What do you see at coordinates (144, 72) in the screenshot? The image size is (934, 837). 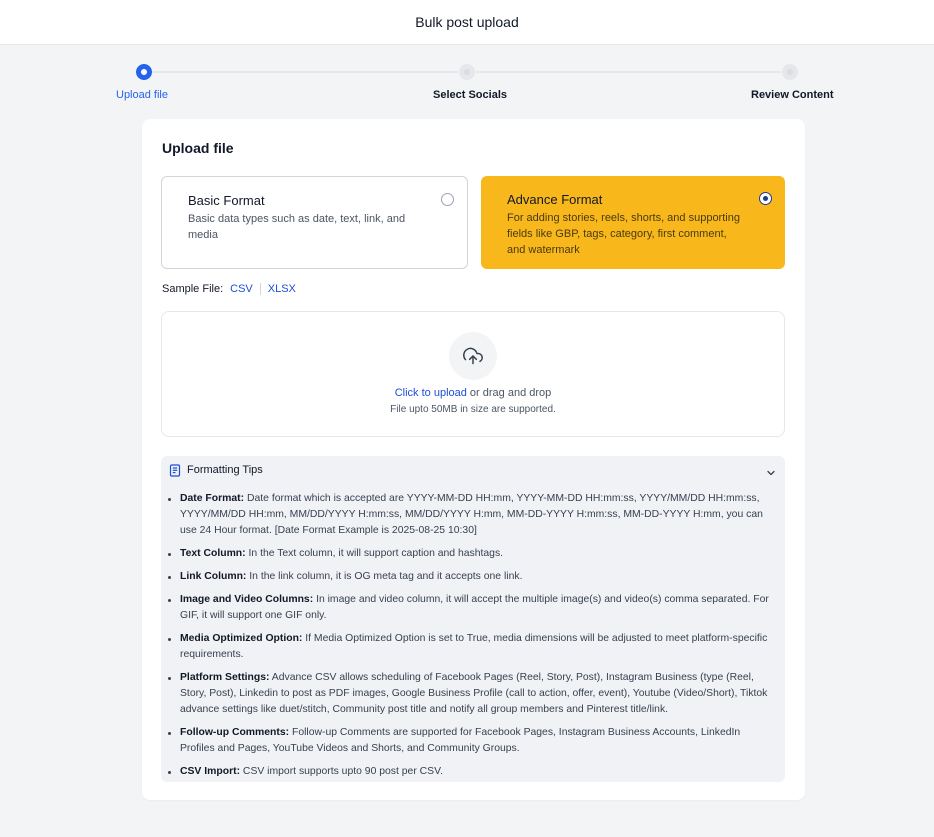 I see `step-dot-upload-file` at bounding box center [144, 72].